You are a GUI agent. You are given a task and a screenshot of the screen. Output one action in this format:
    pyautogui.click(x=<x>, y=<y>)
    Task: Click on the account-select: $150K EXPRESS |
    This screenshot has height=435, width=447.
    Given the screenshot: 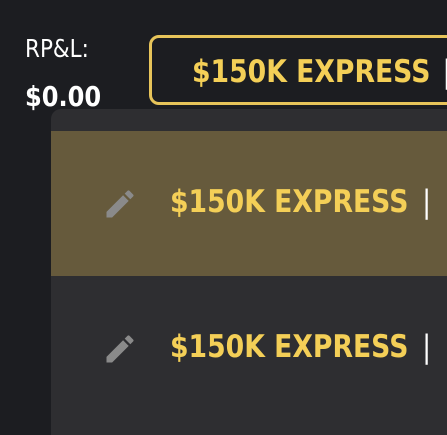 What is the action you would take?
    pyautogui.click(x=298, y=70)
    